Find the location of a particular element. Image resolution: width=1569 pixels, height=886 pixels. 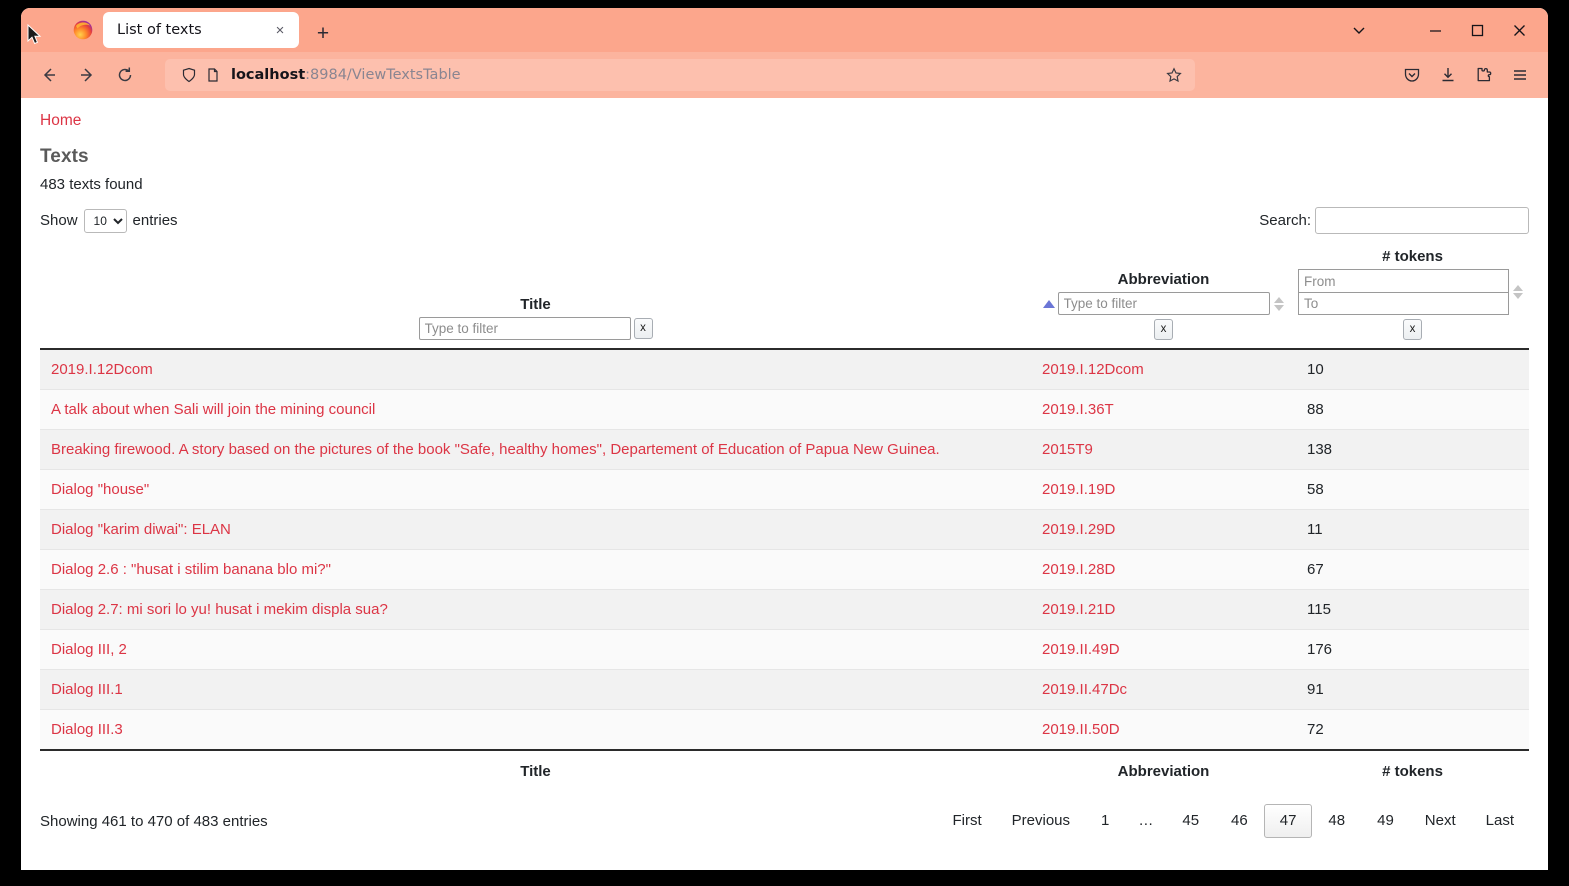

column-header-abbreviation: Abbreviation x is located at coordinates (1163, 299).